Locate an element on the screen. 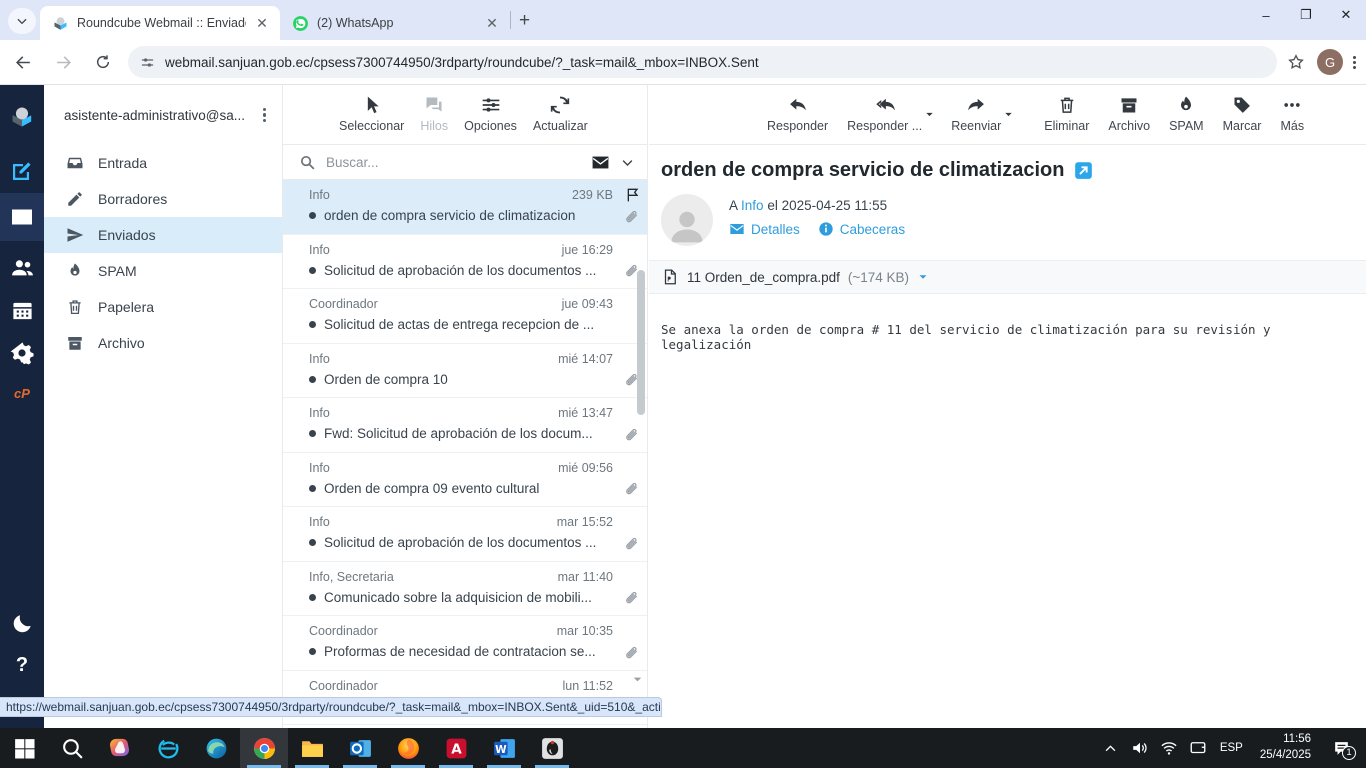 The width and height of the screenshot is (1366, 768). refresh-button: Actualizar is located at coordinates (560, 114).